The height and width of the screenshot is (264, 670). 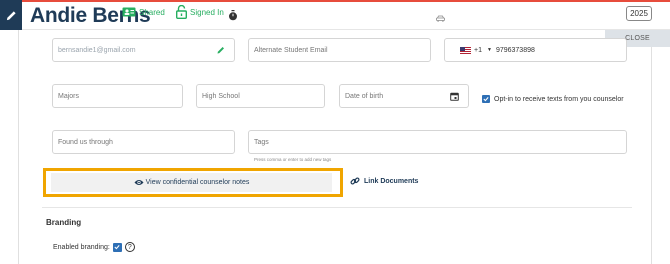 What do you see at coordinates (478, 50) in the screenshot?
I see `phone-code: +1` at bounding box center [478, 50].